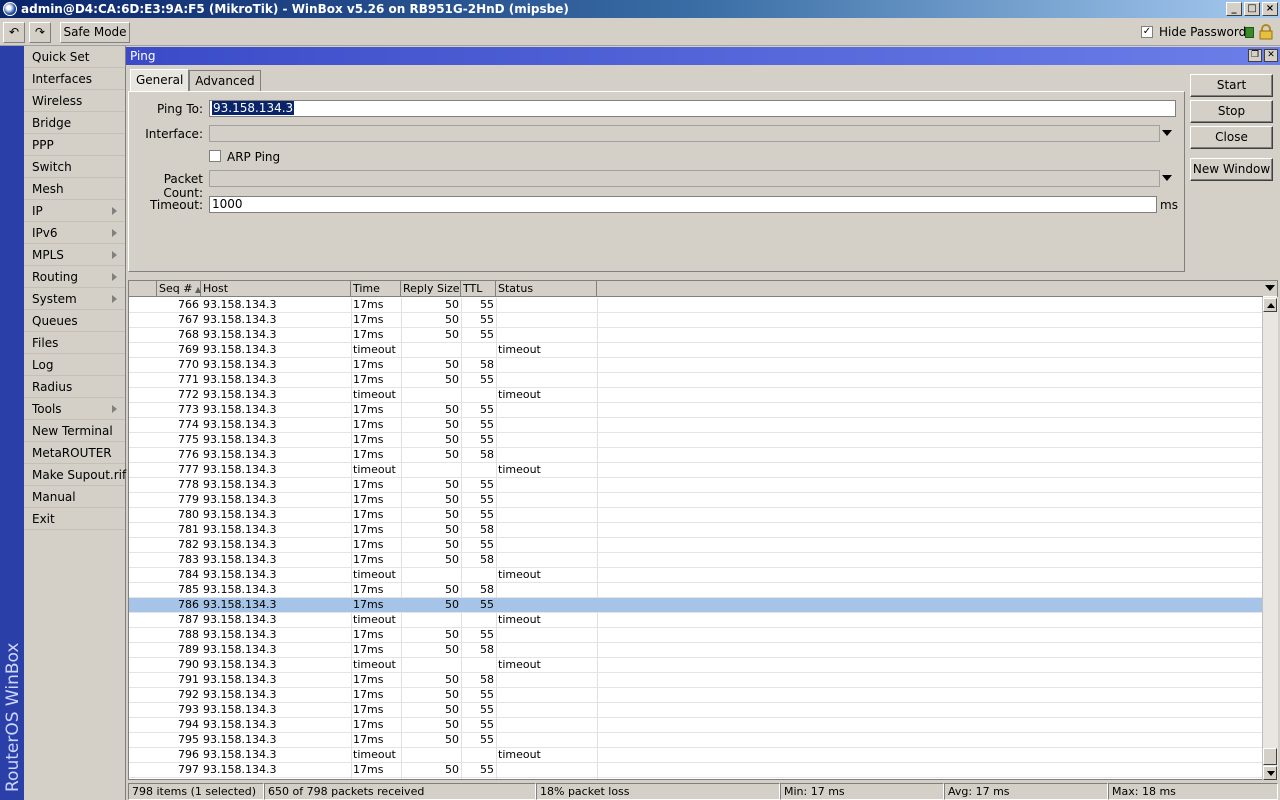 This screenshot has width=1280, height=800. I want to click on interface-dropdown-icon, so click(1167, 133).